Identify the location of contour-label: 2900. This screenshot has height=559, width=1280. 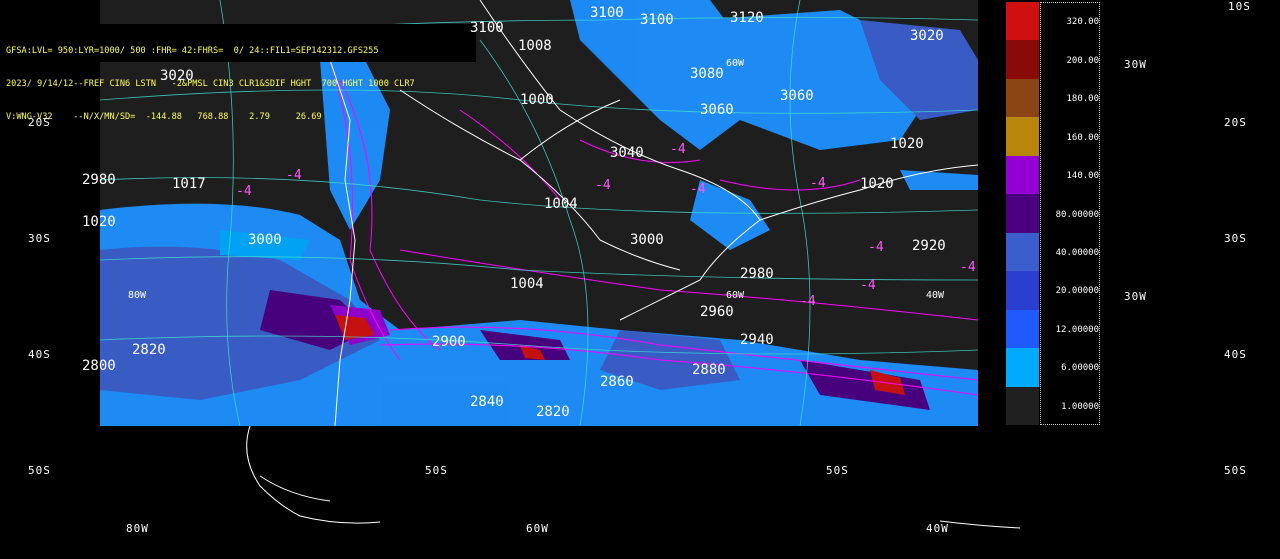
(449, 342).